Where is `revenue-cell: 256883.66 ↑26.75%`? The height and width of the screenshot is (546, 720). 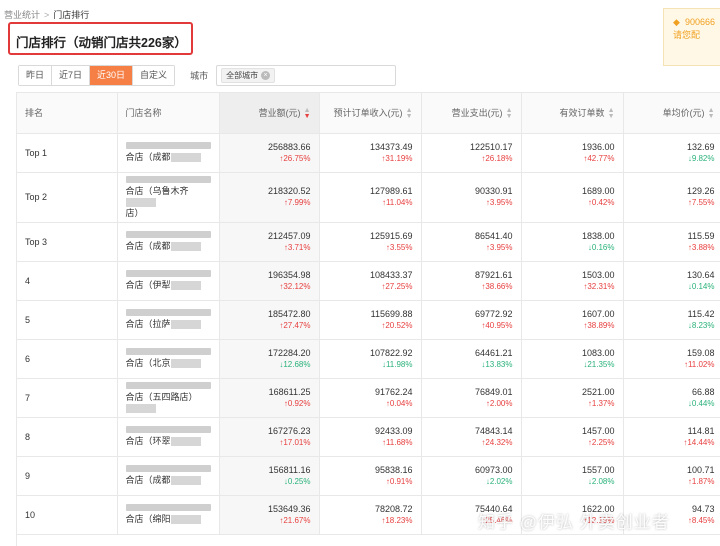 revenue-cell: 256883.66 ↑26.75% is located at coordinates (269, 153).